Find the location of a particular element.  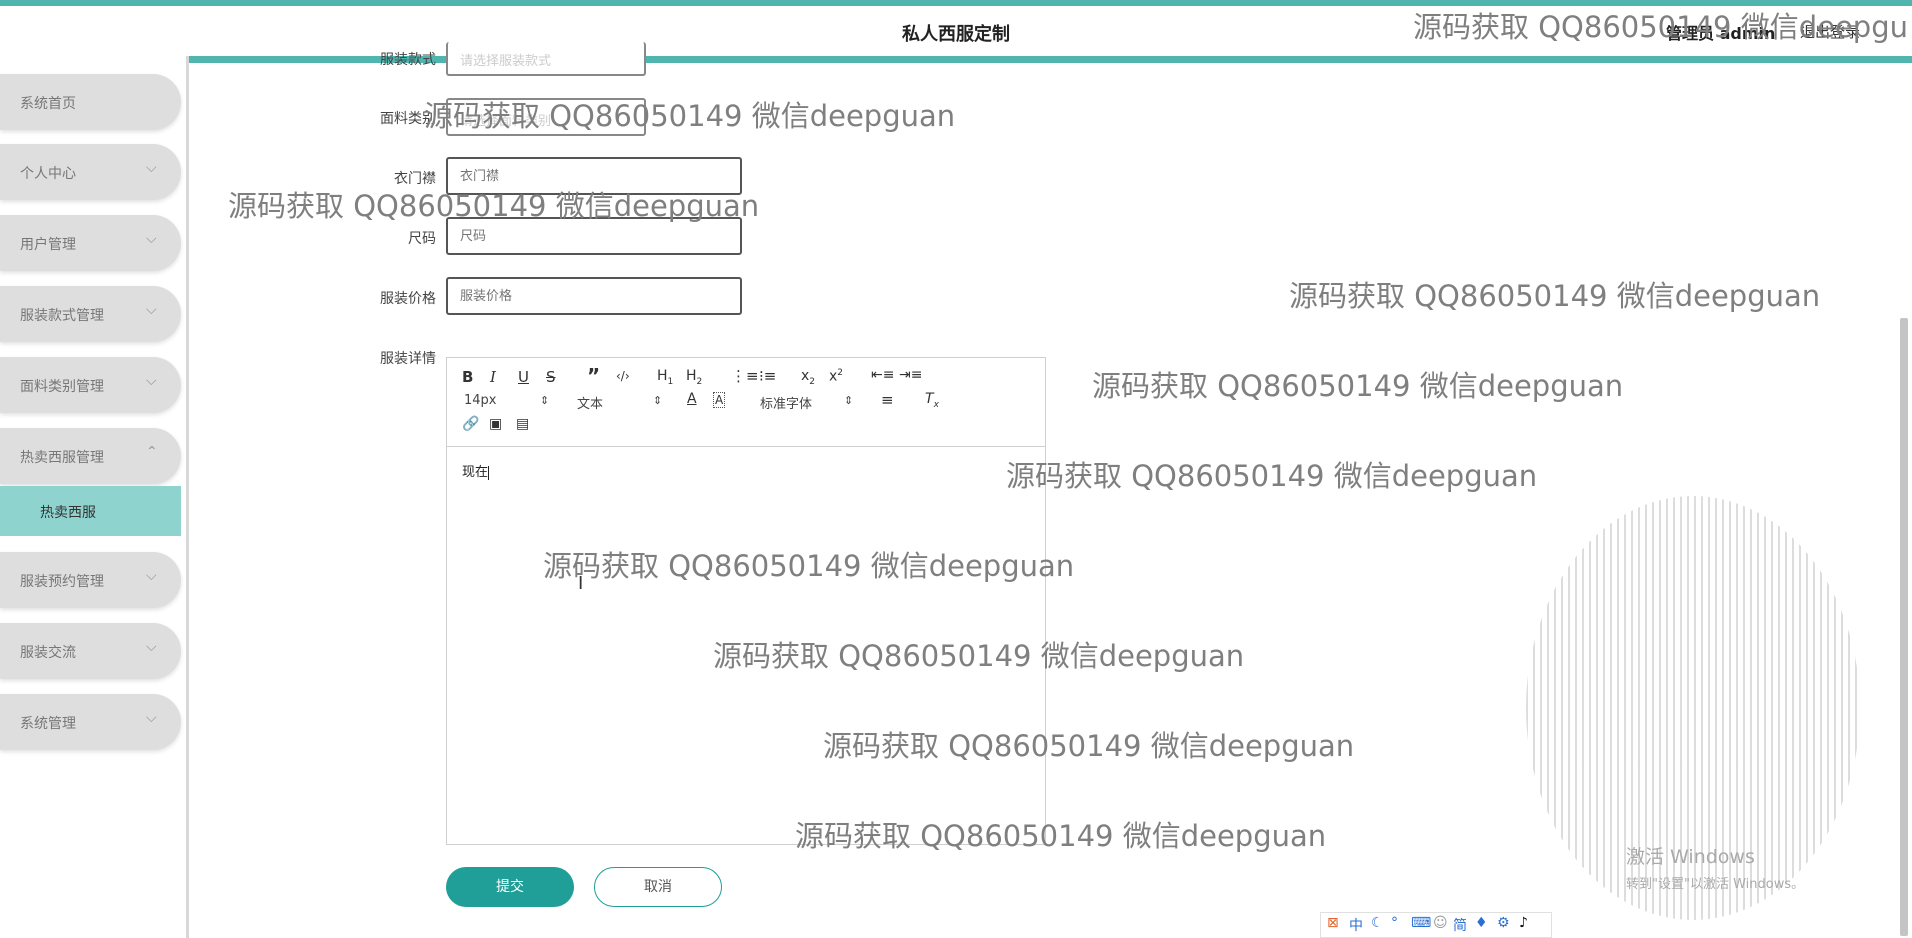

cancel-button: 取消 is located at coordinates (658, 887).